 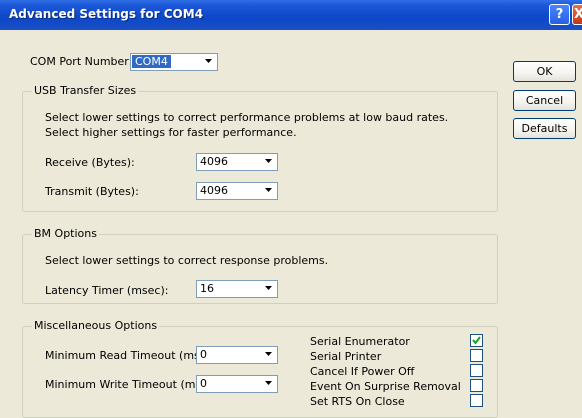 I want to click on latency-timer-label: Latency Timer (msec):, so click(x=107, y=290).